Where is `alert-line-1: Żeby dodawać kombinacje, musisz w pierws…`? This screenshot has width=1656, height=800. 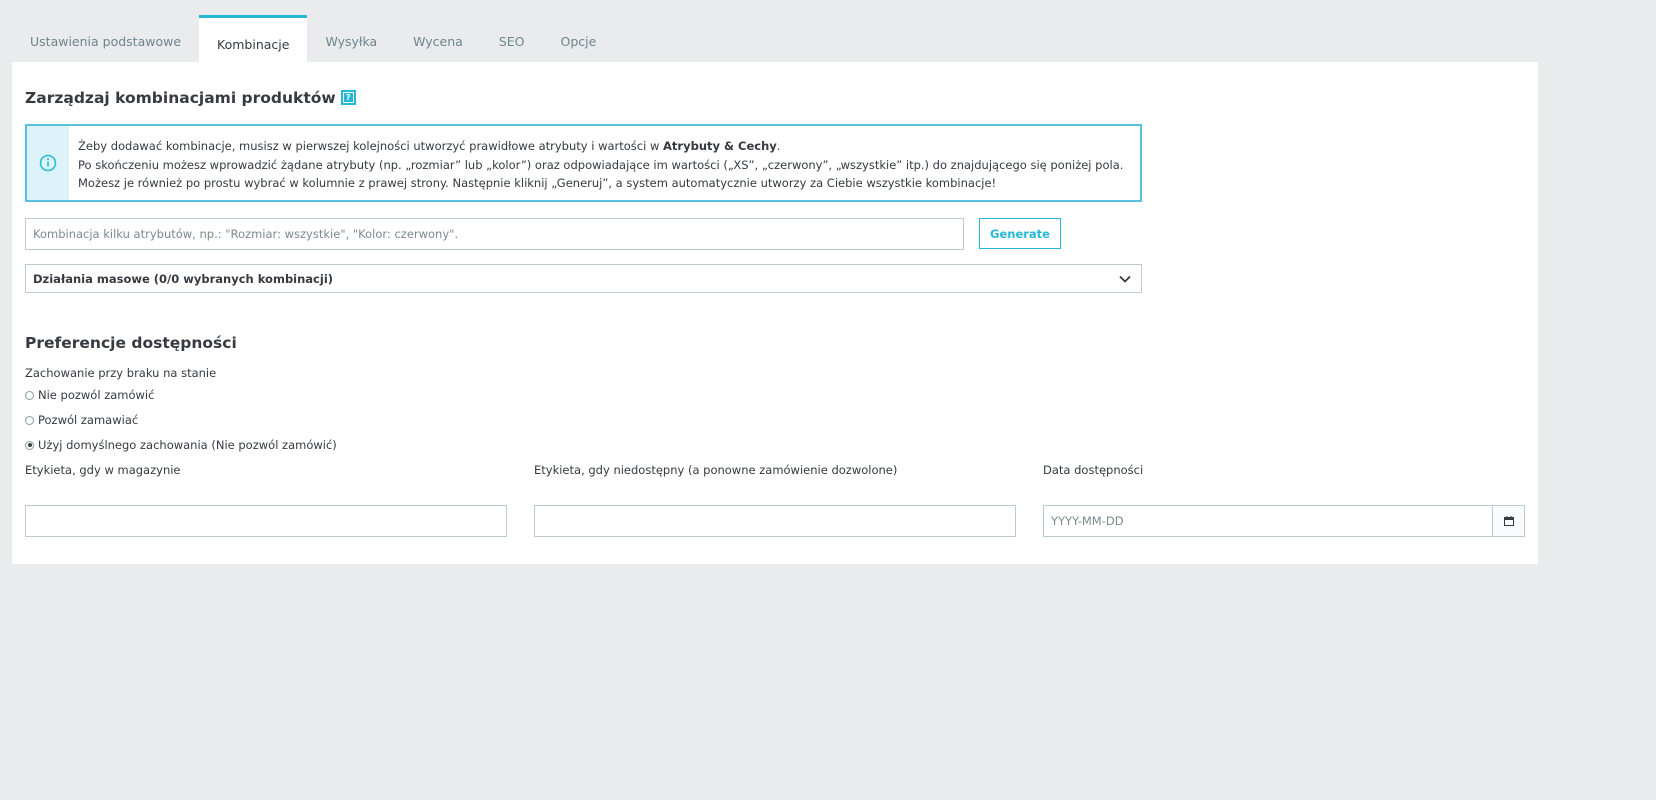
alert-line-1: Żeby dodawać kombinacje, musisz w pierws… is located at coordinates (600, 146).